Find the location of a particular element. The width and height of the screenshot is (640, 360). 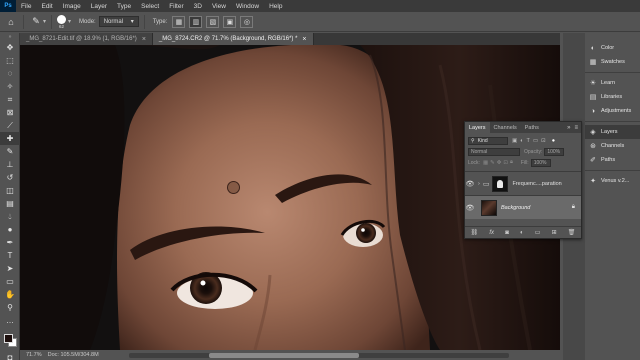

layer-name: Frequenc....paration is located at coordinates (536, 184).